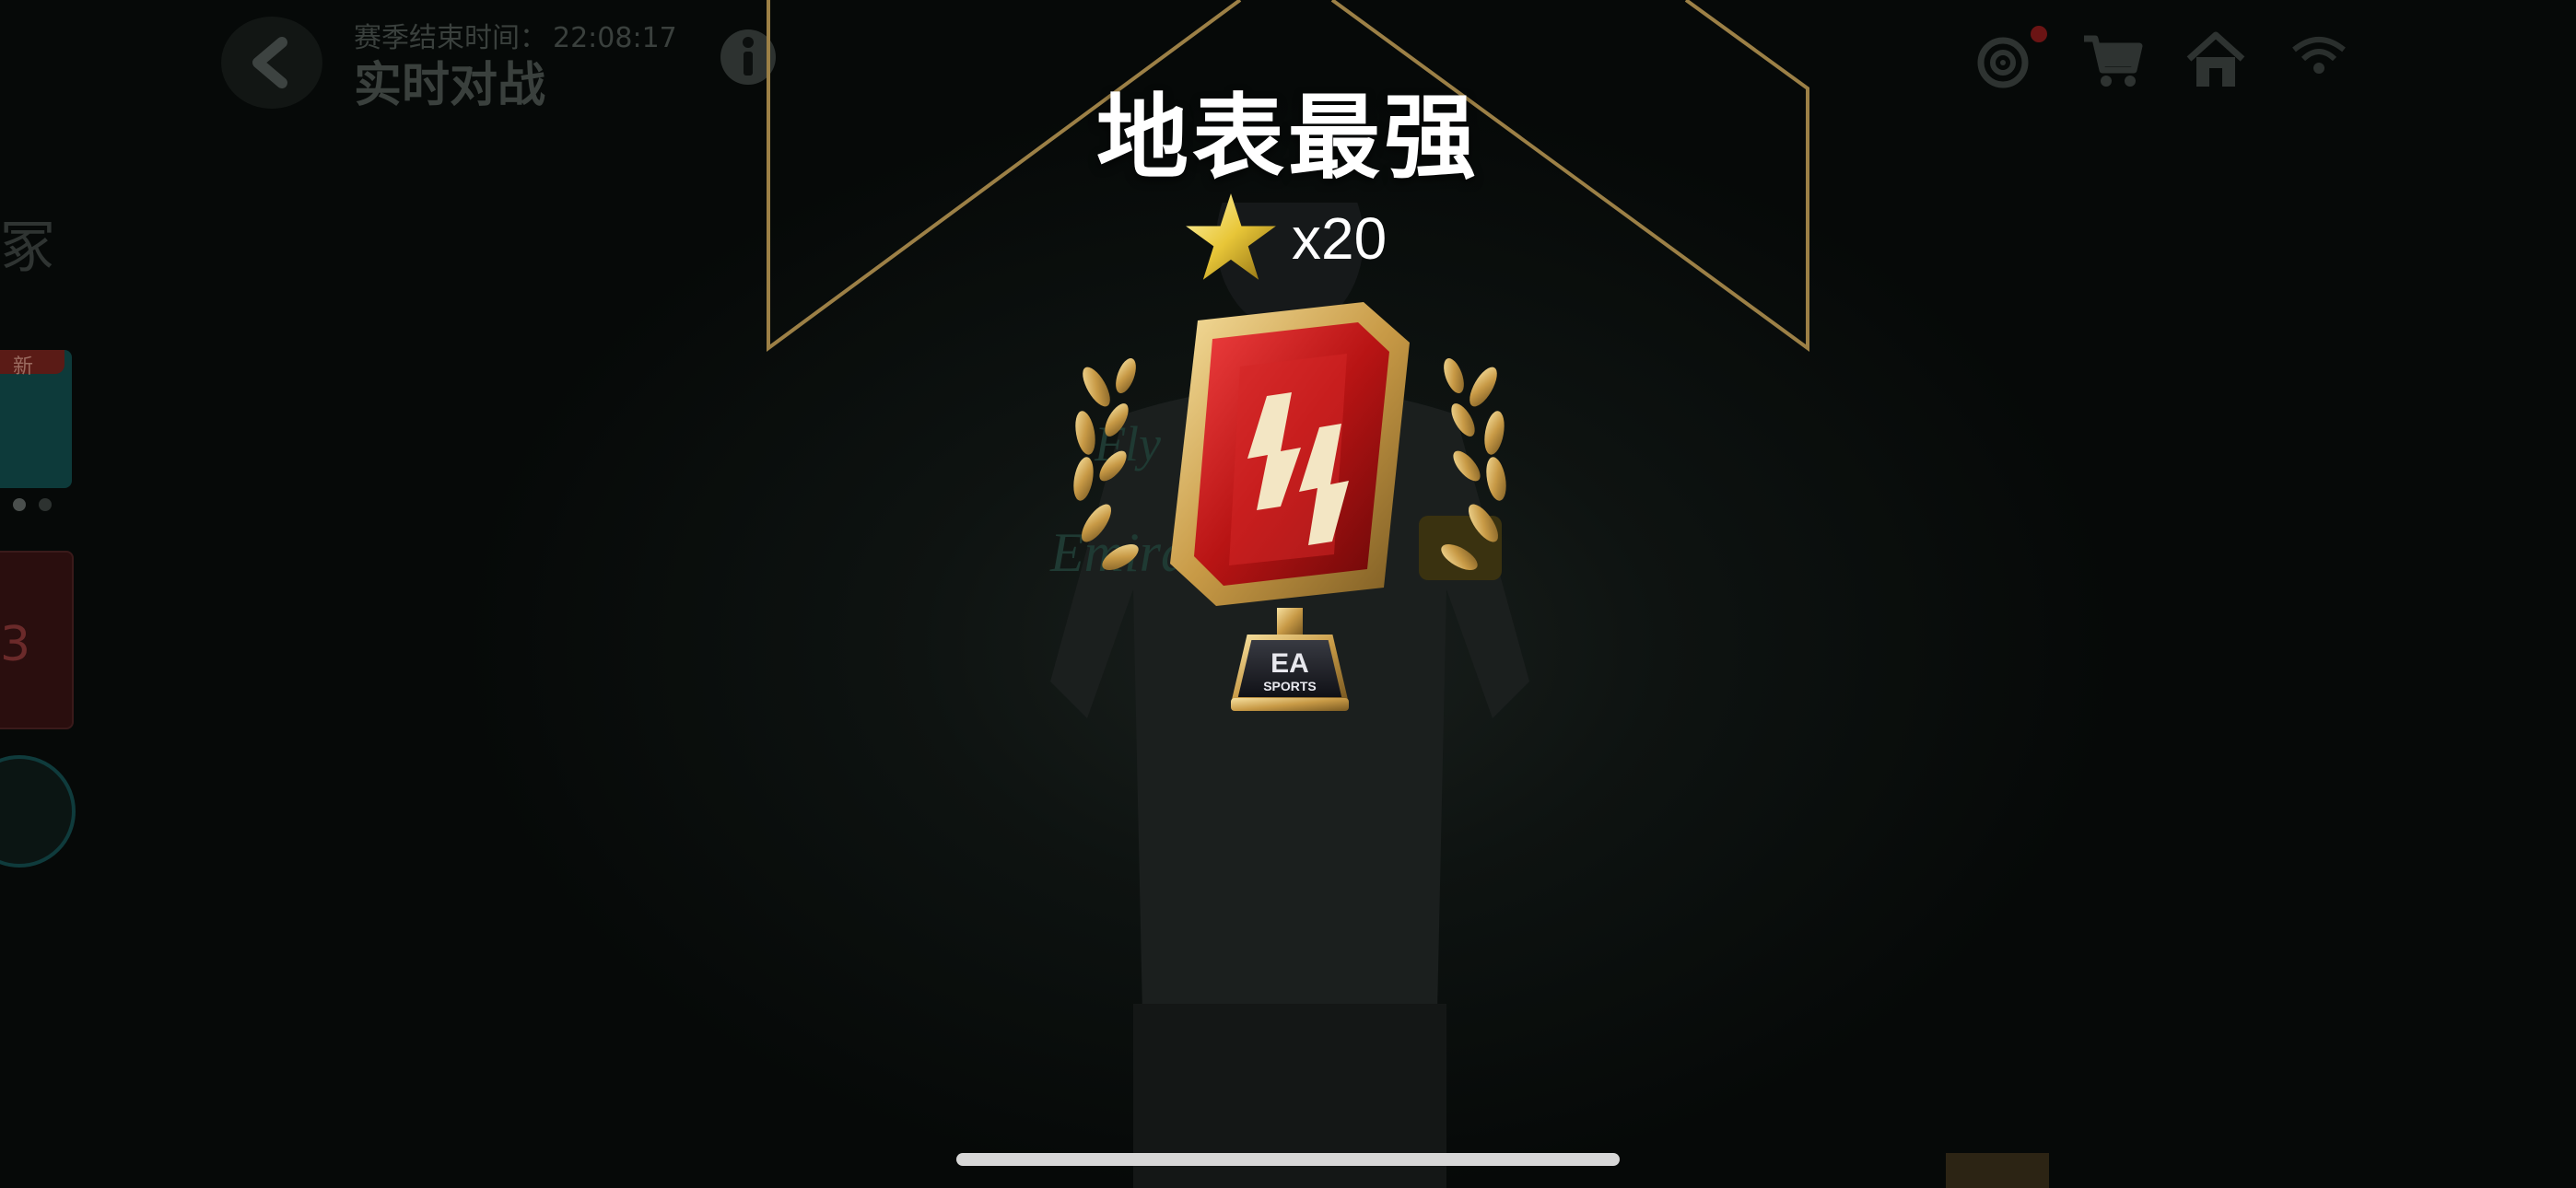 Image resolution: width=2576 pixels, height=1188 pixels. Describe the element at coordinates (23, 367) in the screenshot. I see `new-badge-label: 新` at that location.